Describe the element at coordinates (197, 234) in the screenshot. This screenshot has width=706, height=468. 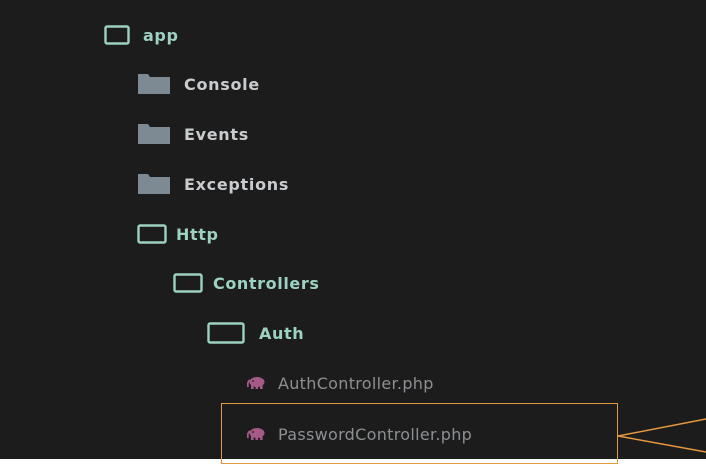
I see `tree-item-label: Http` at that location.